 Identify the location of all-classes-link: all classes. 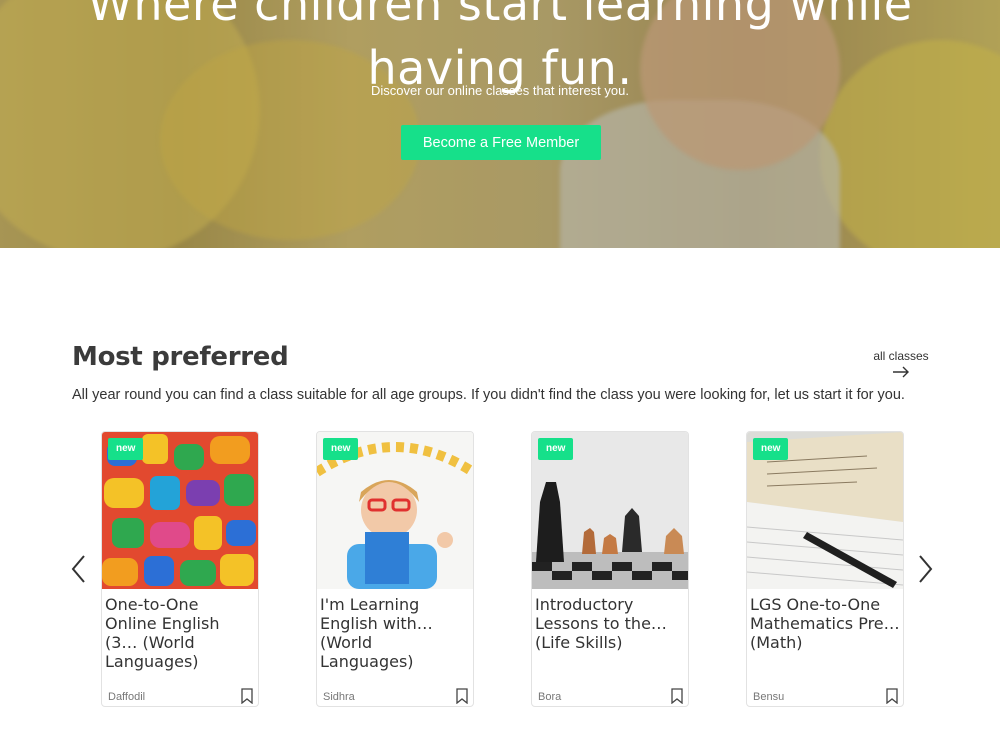
(901, 364).